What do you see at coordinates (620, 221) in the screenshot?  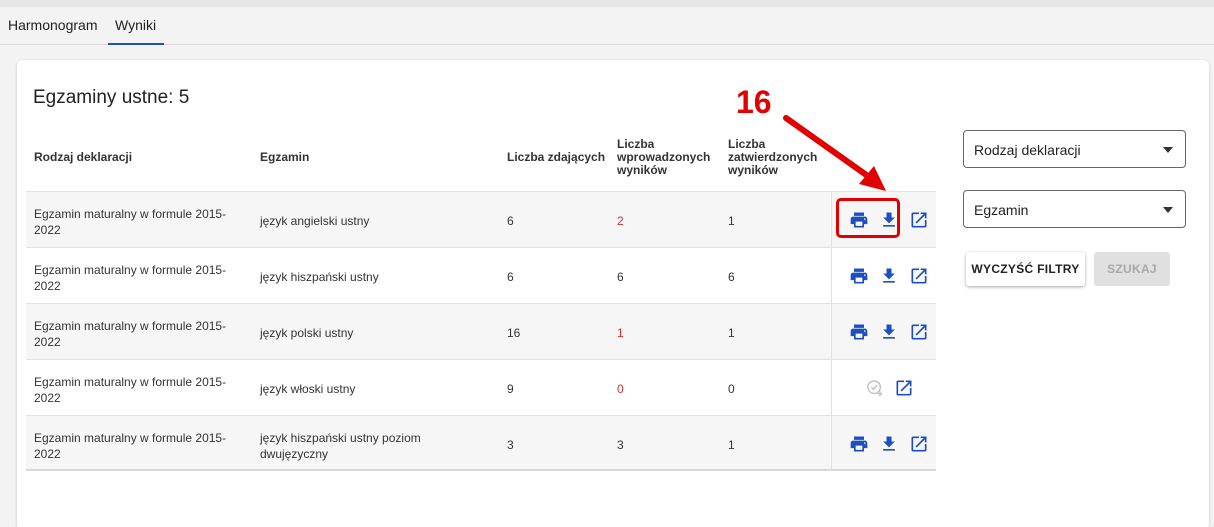 I see `entered-results-cell: 2` at bounding box center [620, 221].